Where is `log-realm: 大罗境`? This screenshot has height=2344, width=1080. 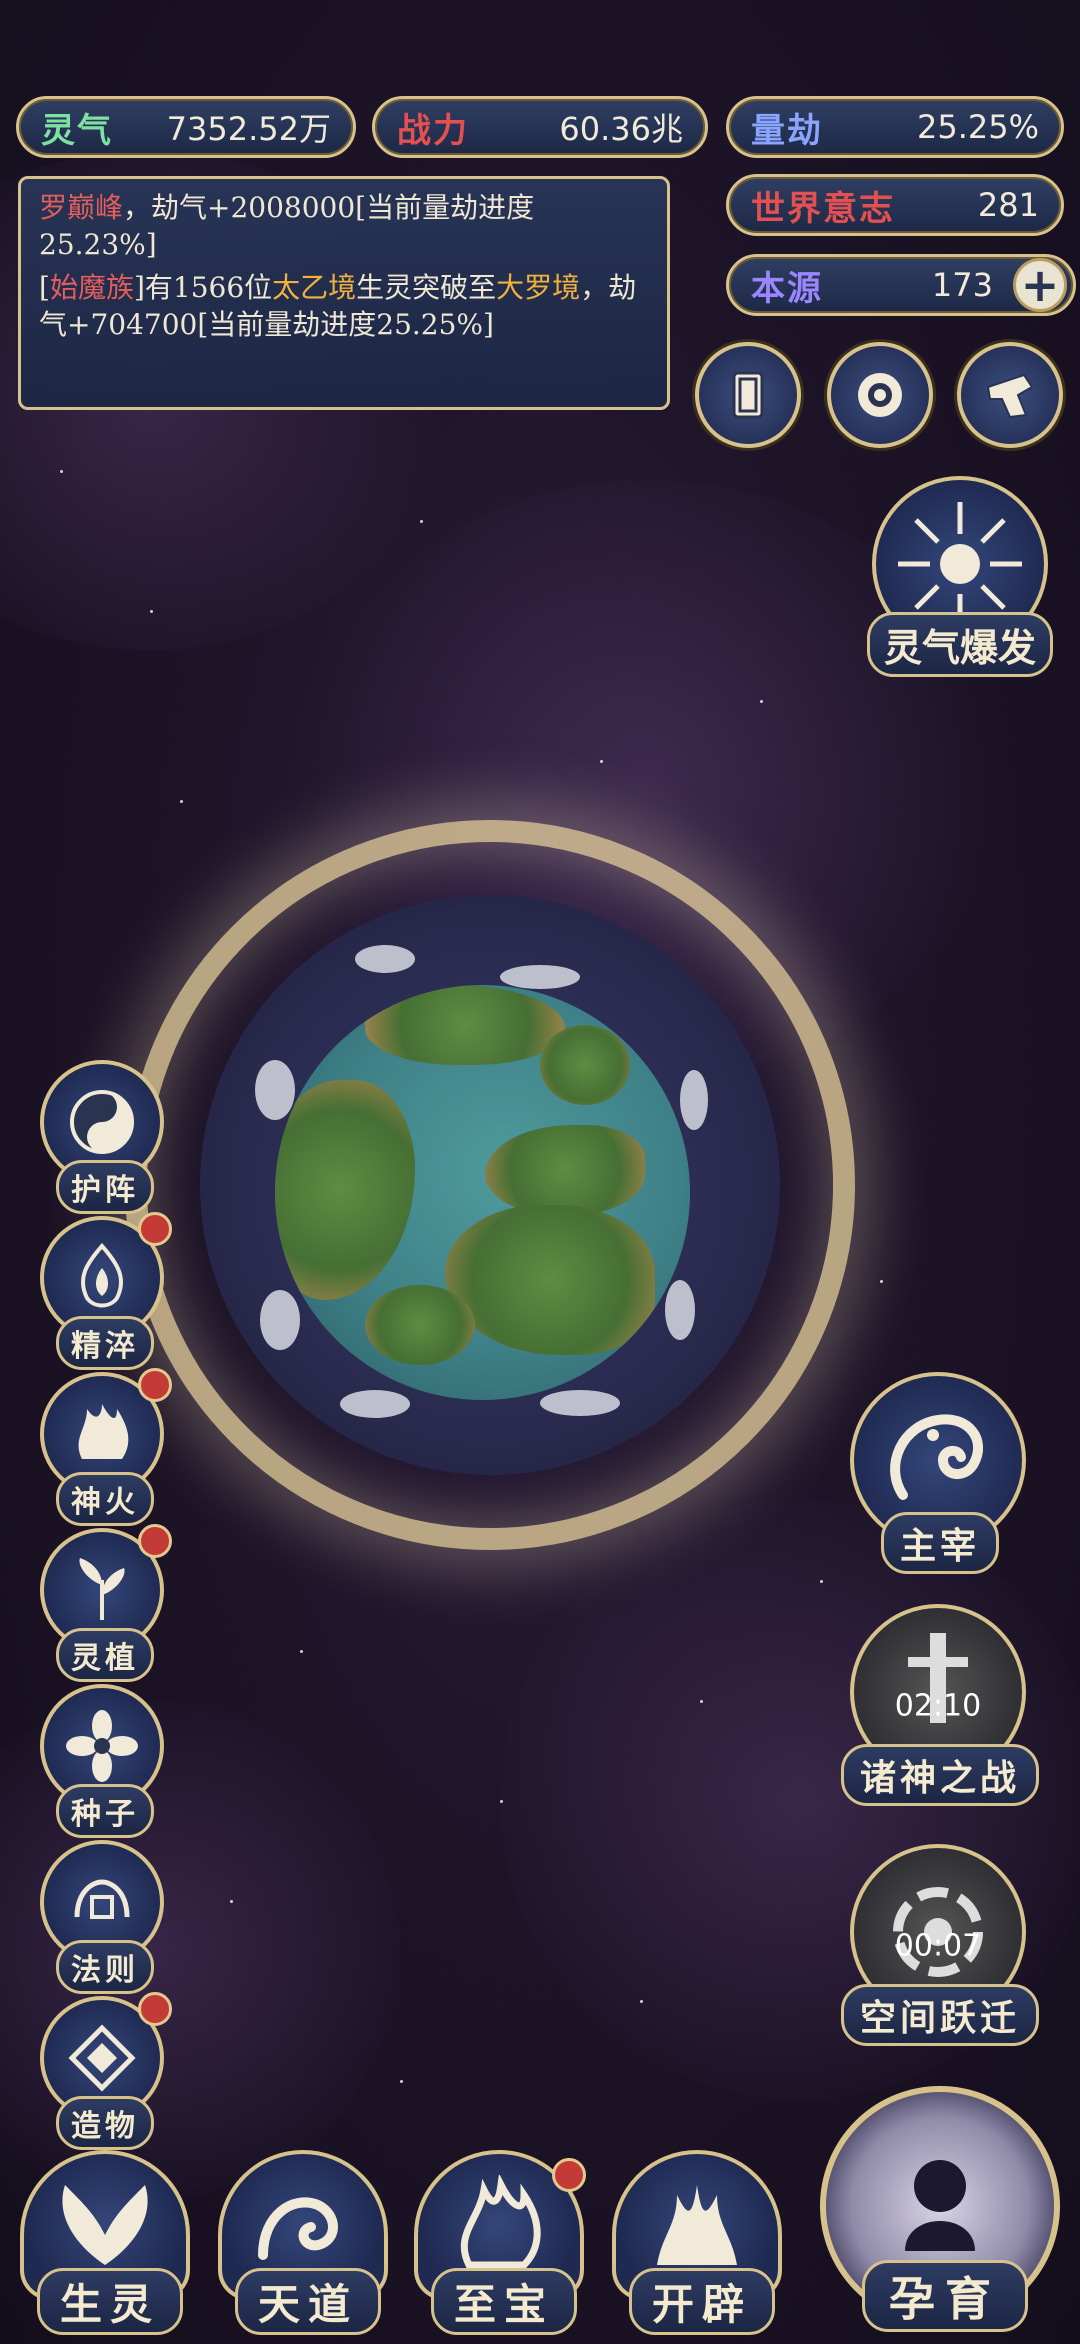
log-realm: 大罗境 is located at coordinates (538, 287).